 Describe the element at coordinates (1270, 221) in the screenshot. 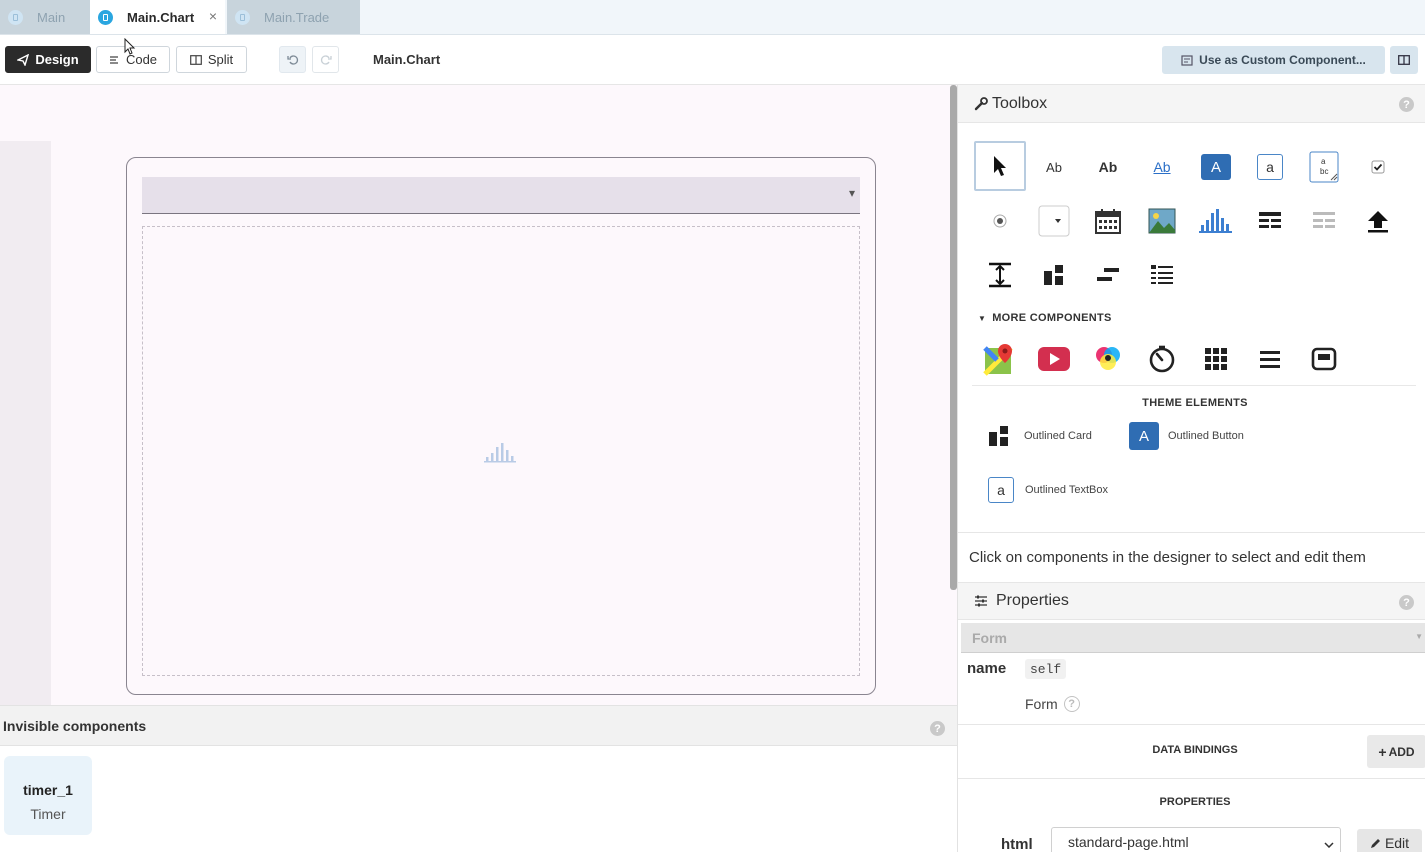

I see `data-grid-tool` at that location.